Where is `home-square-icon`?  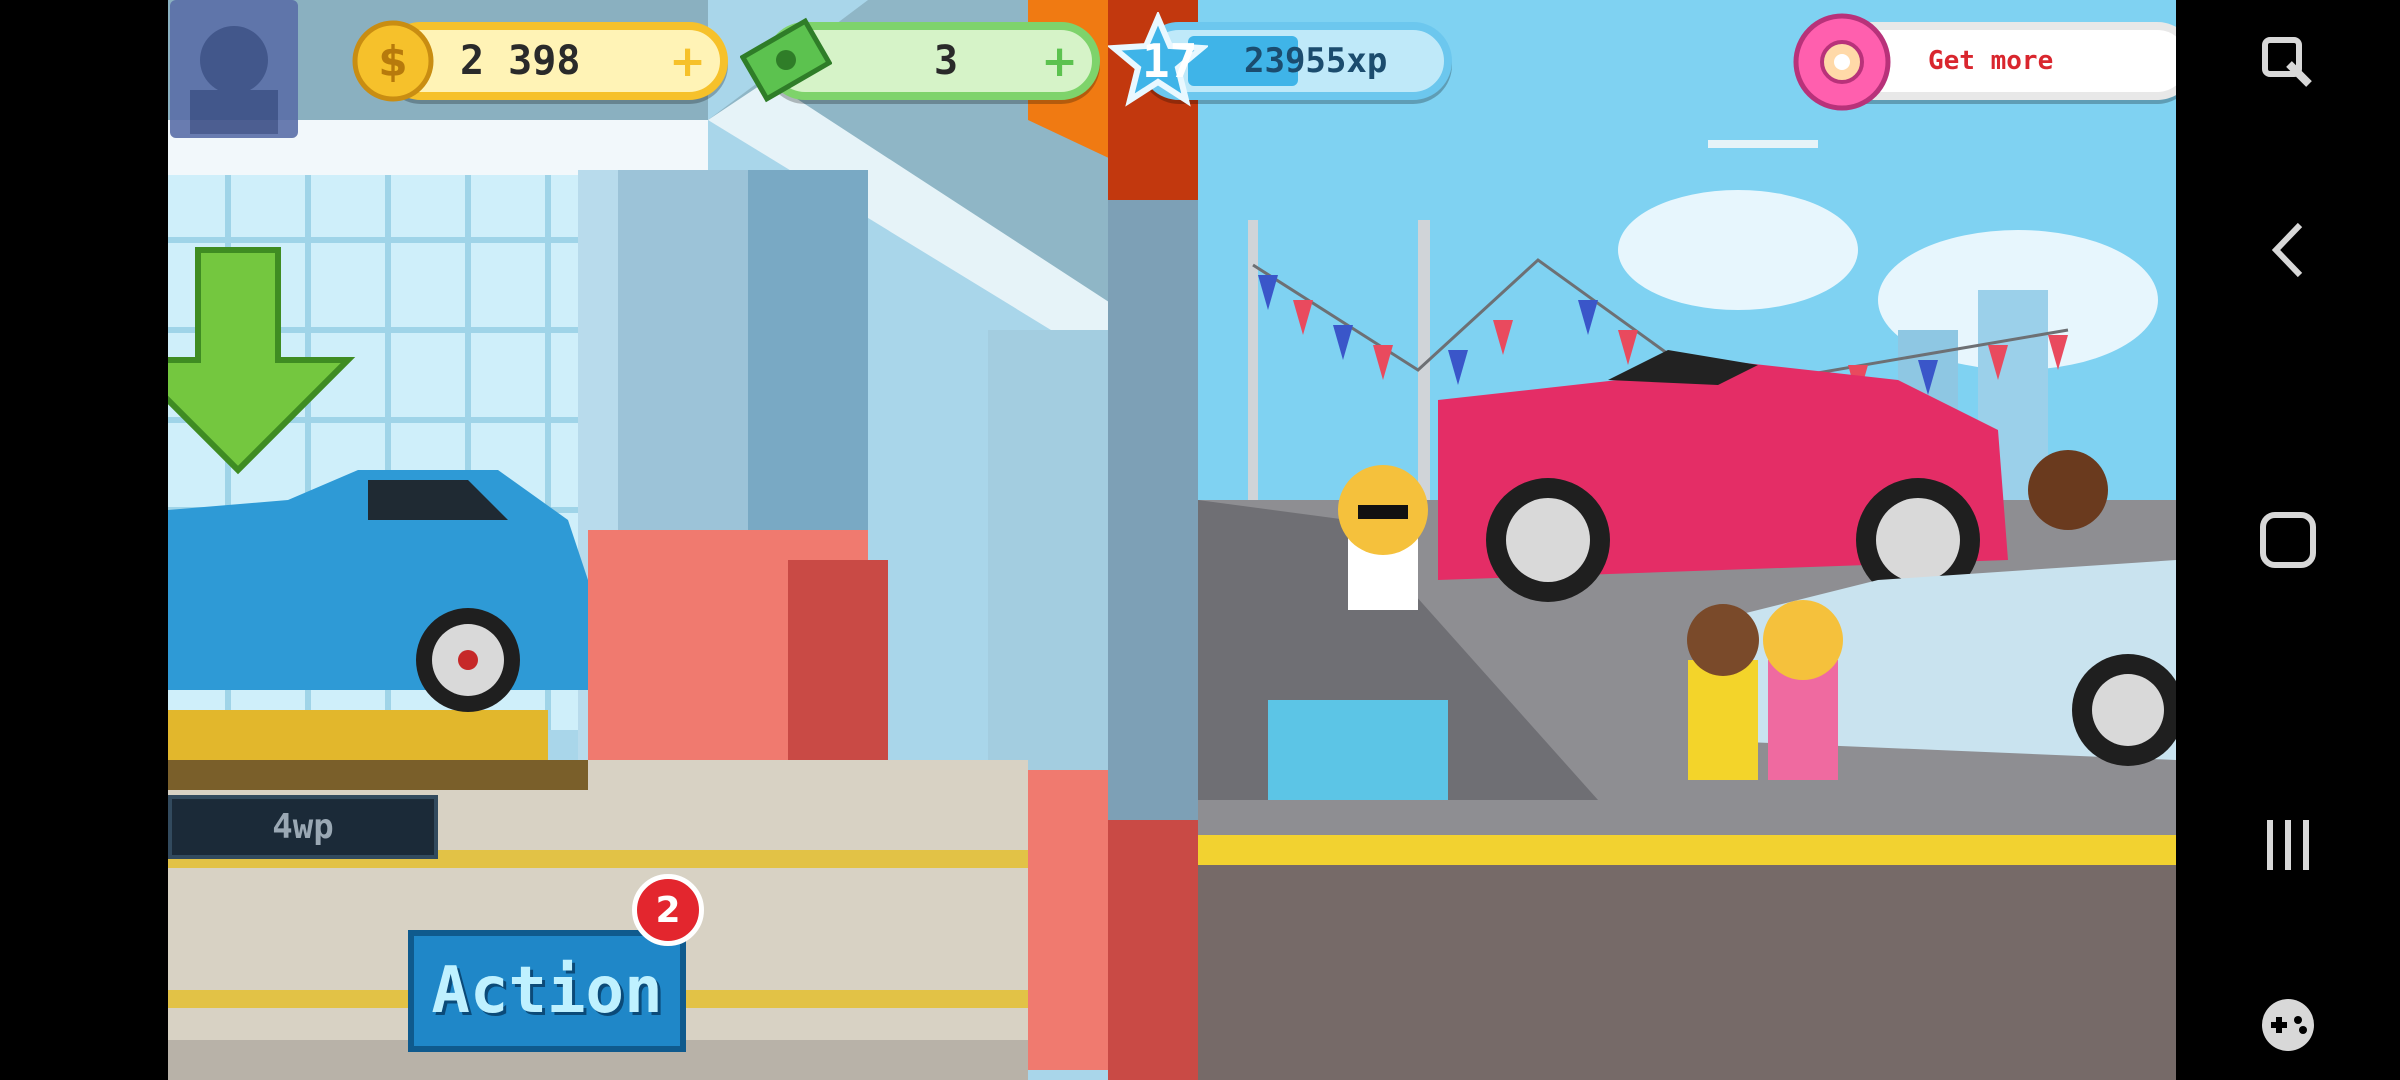 home-square-icon is located at coordinates (2288, 540).